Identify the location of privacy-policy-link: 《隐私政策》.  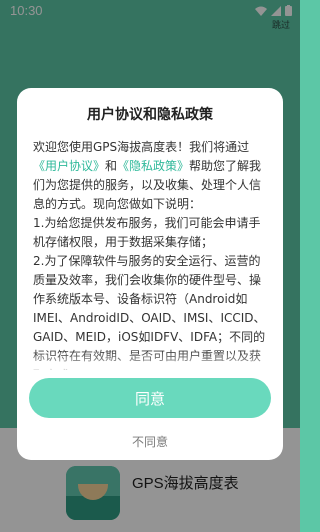
(153, 166).